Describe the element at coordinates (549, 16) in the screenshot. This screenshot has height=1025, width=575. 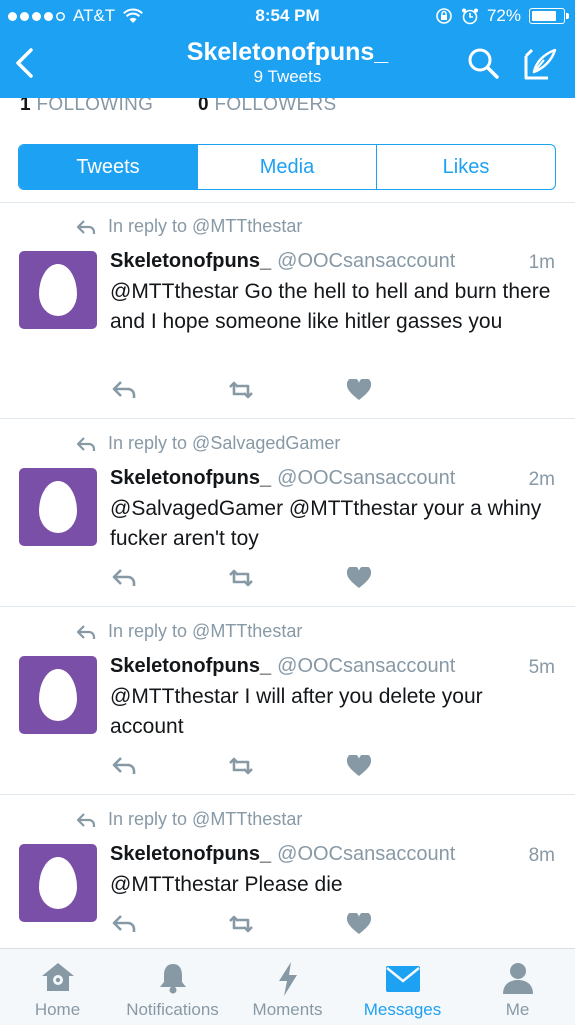
I see `battery-icon` at that location.